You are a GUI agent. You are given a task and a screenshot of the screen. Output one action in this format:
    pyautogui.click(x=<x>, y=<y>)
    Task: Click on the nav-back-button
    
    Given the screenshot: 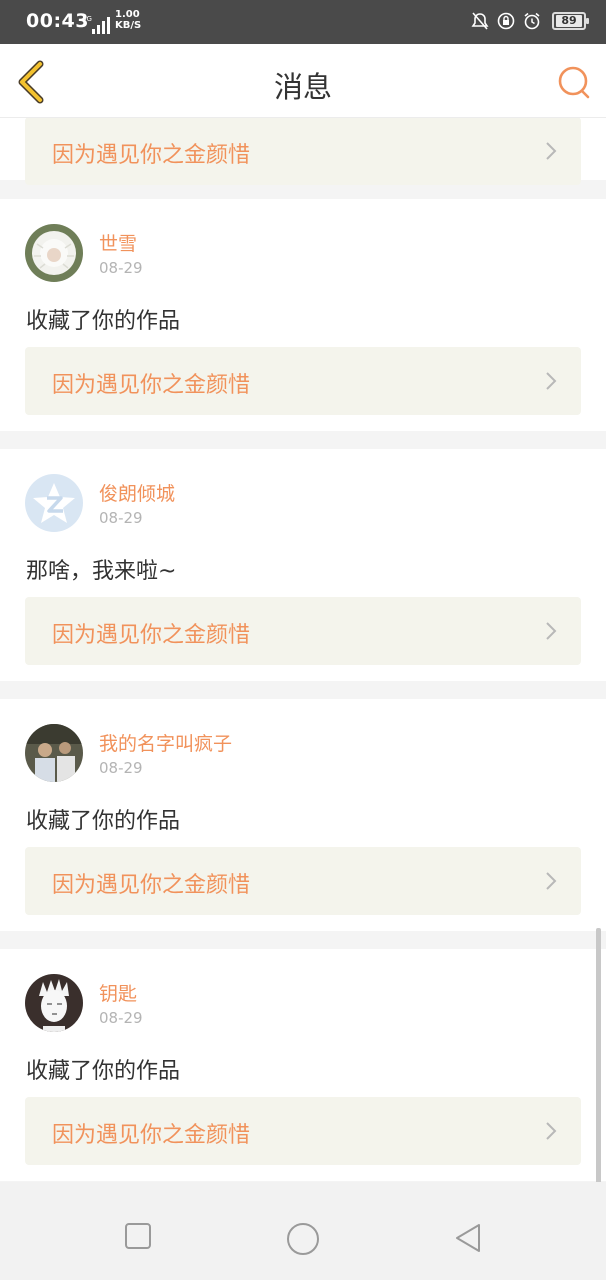 What is the action you would take?
    pyautogui.click(x=468, y=1240)
    